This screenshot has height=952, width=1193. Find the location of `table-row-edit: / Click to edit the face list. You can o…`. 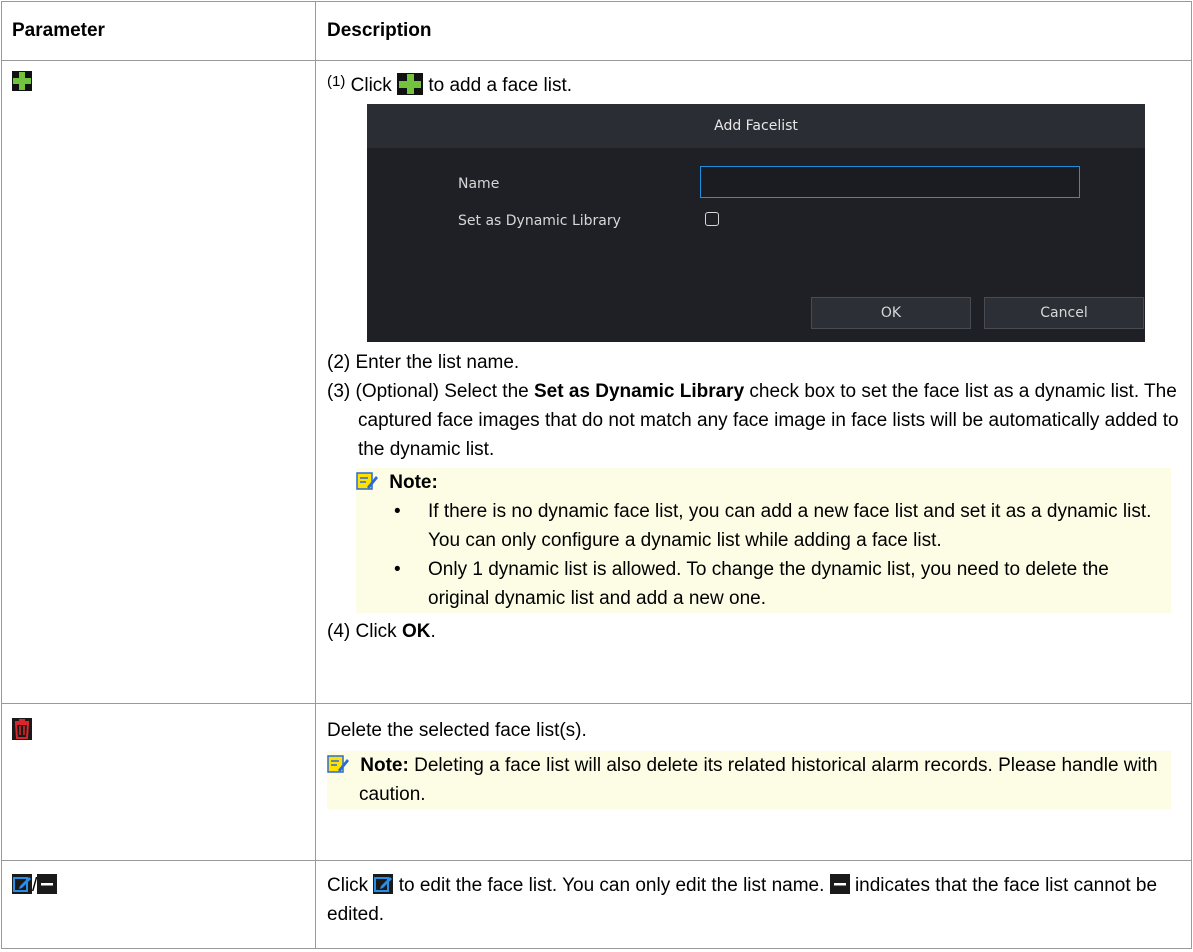

table-row-edit: / Click to edit the face list. You can o… is located at coordinates (596, 904).